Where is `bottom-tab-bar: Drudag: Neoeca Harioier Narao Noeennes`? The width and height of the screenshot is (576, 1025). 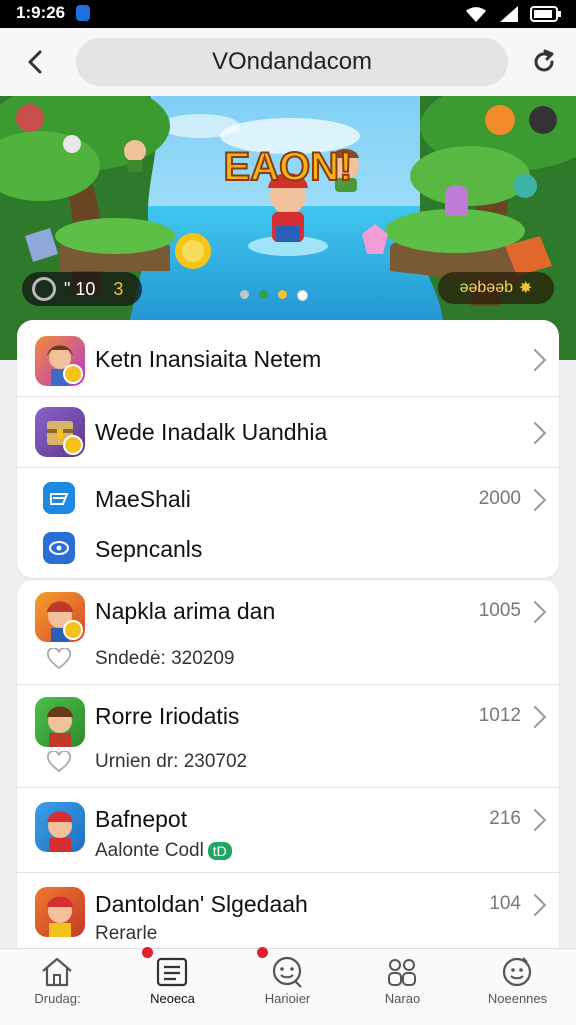 bottom-tab-bar: Drudag: Neoeca Harioier Narao Noeennes is located at coordinates (288, 986).